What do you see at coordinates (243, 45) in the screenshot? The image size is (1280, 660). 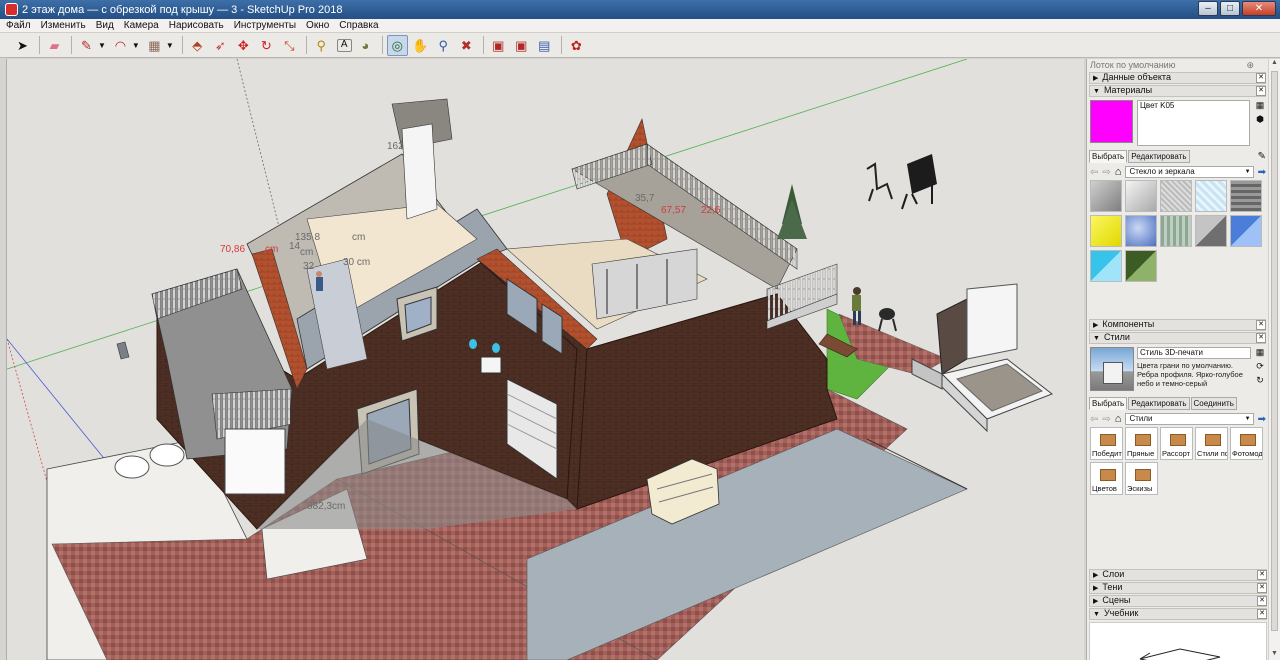 I see `move-tool-icon: ✥` at bounding box center [243, 45].